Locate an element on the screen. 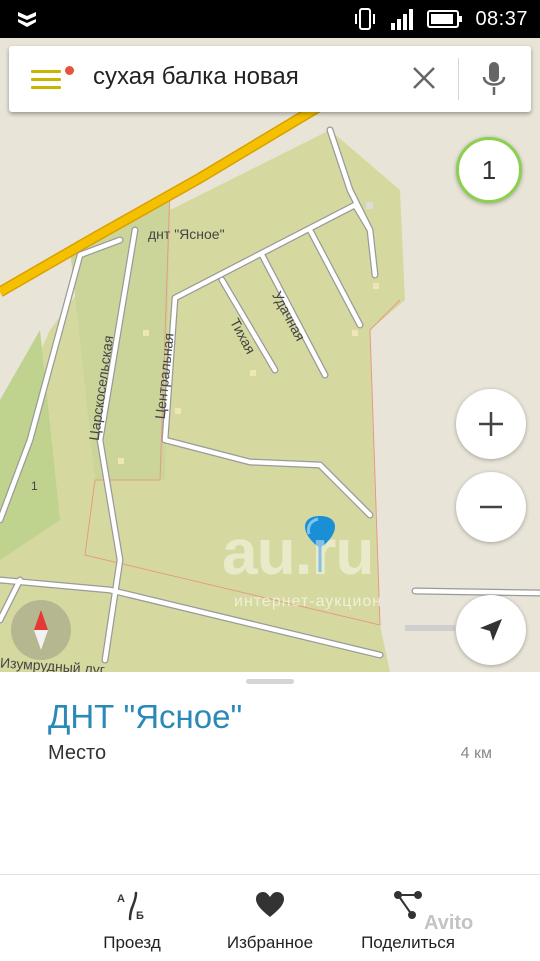 The image size is (540, 961). notification-dot is located at coordinates (69, 70).